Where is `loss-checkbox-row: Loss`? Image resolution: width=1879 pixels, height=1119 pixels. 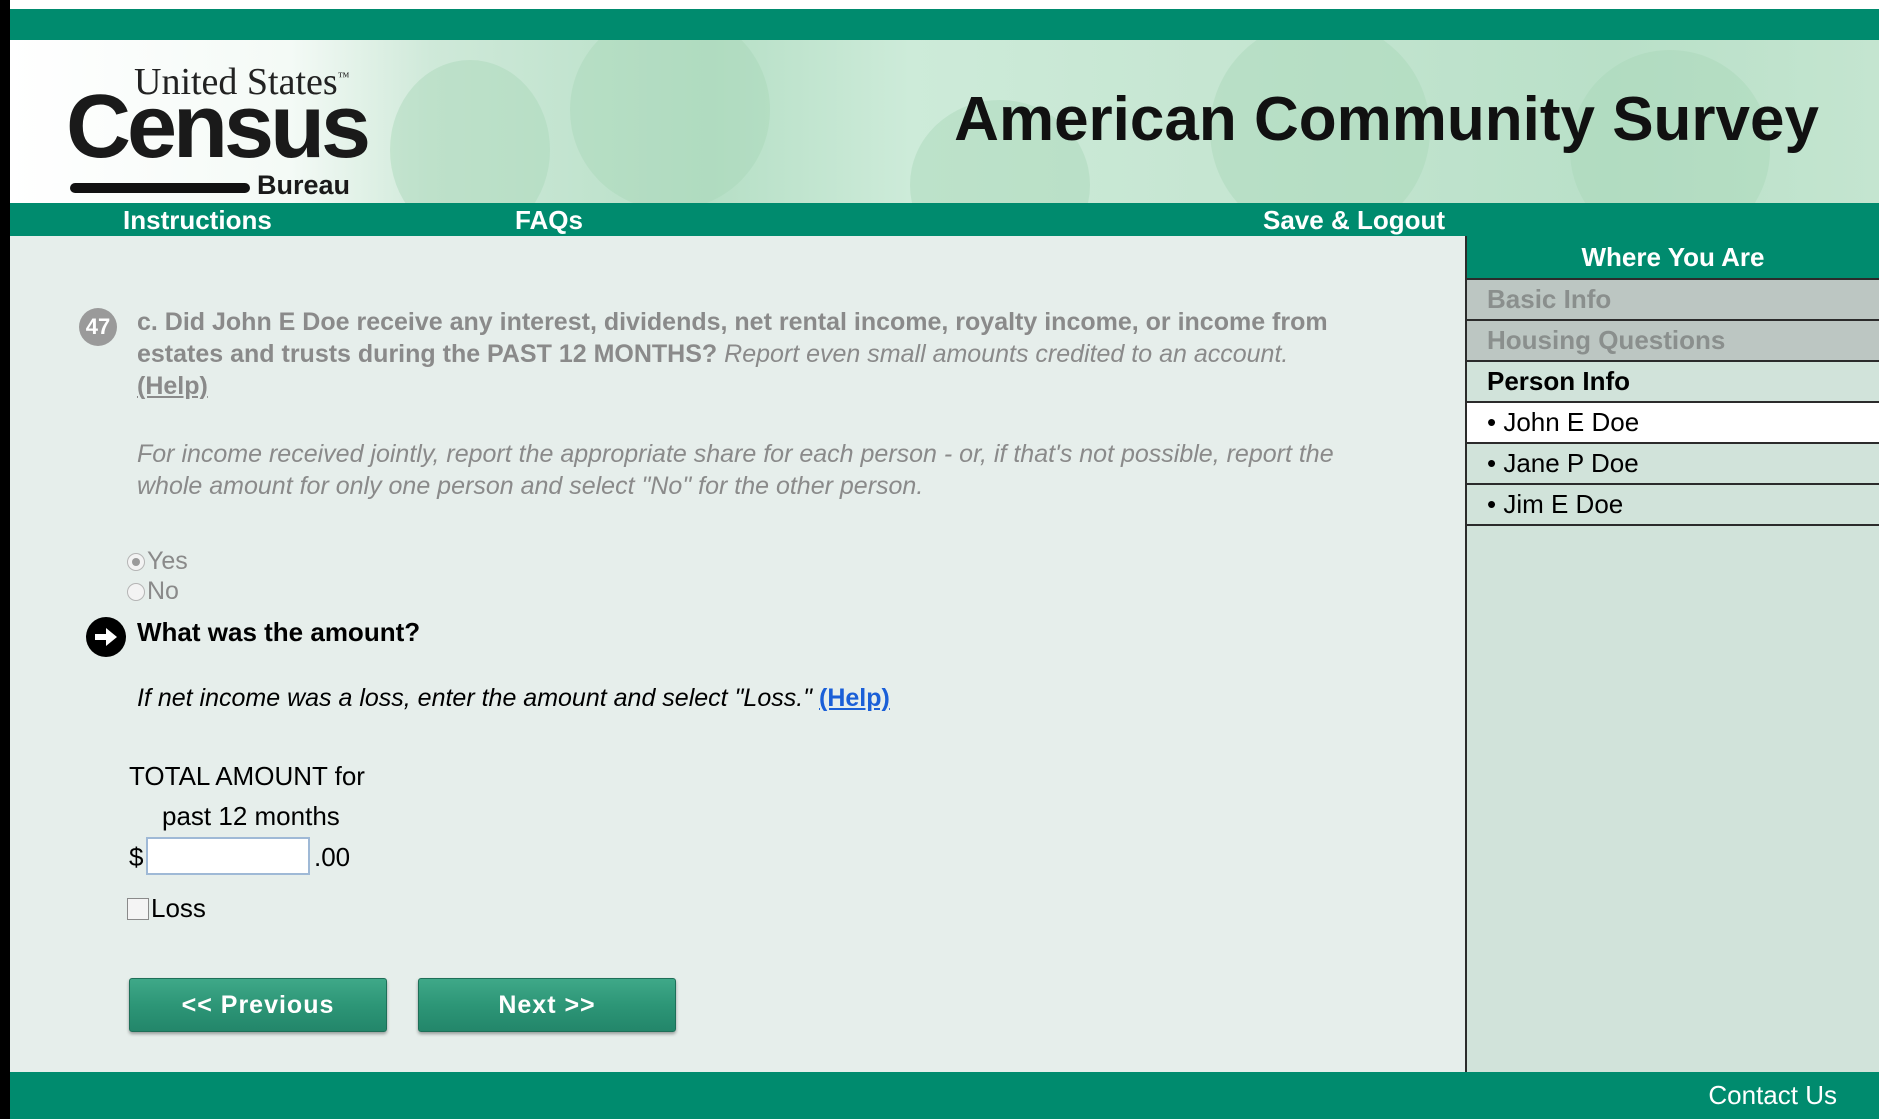 loss-checkbox-row: Loss is located at coordinates (166, 908).